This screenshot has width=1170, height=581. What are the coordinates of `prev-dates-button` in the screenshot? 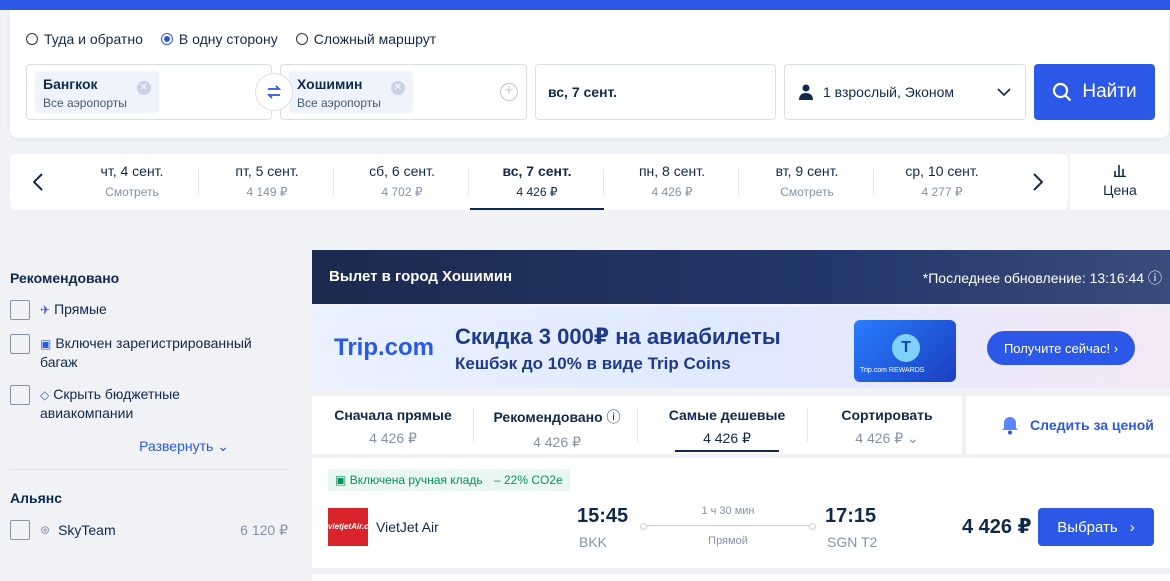 It's located at (38, 182).